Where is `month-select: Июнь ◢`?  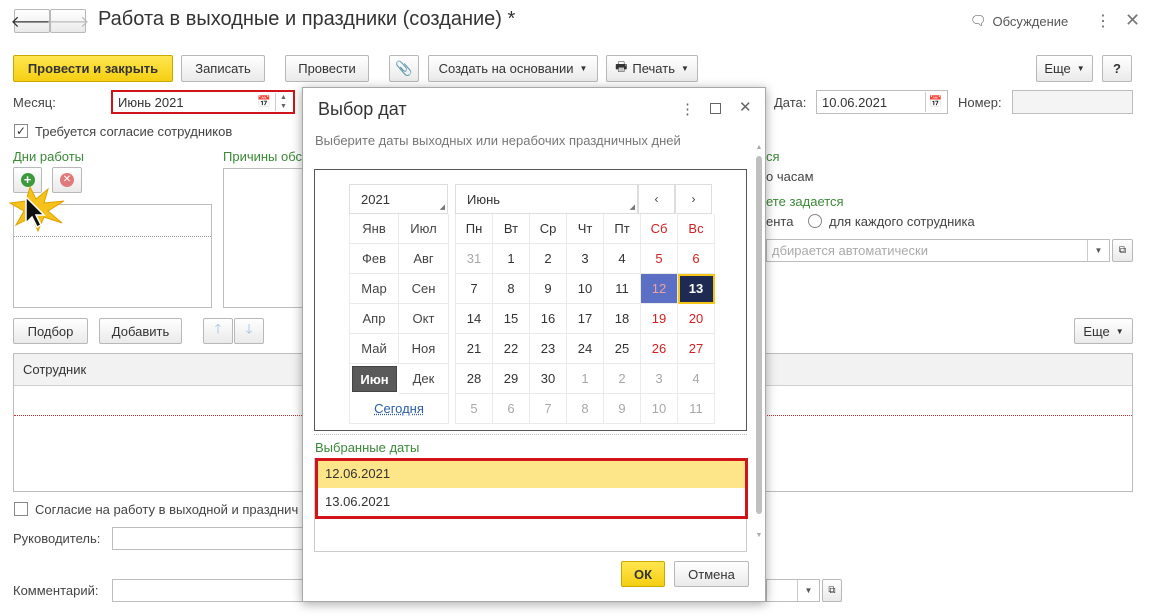 month-select: Июнь ◢ is located at coordinates (546, 199).